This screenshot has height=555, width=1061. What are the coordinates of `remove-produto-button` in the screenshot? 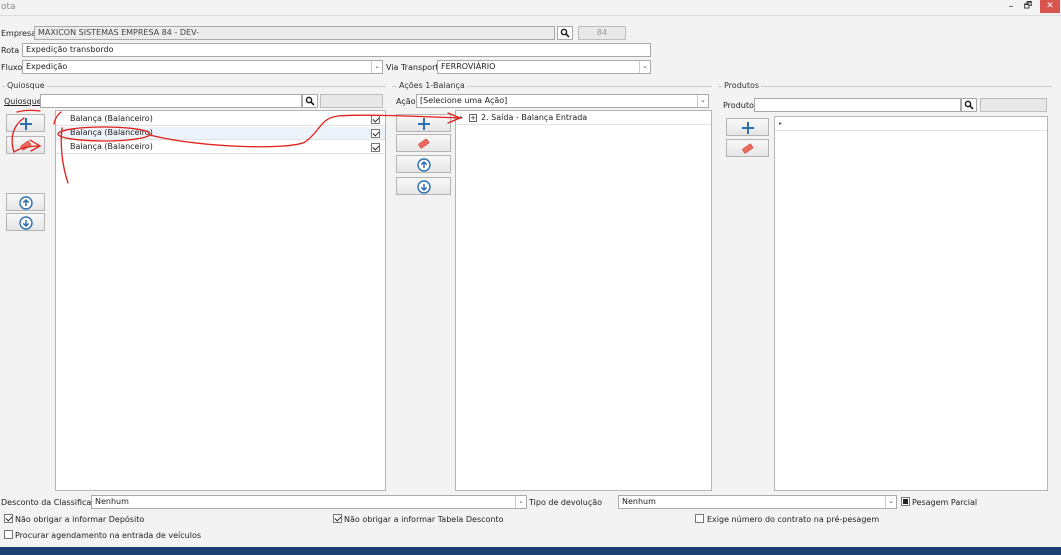 It's located at (747, 148).